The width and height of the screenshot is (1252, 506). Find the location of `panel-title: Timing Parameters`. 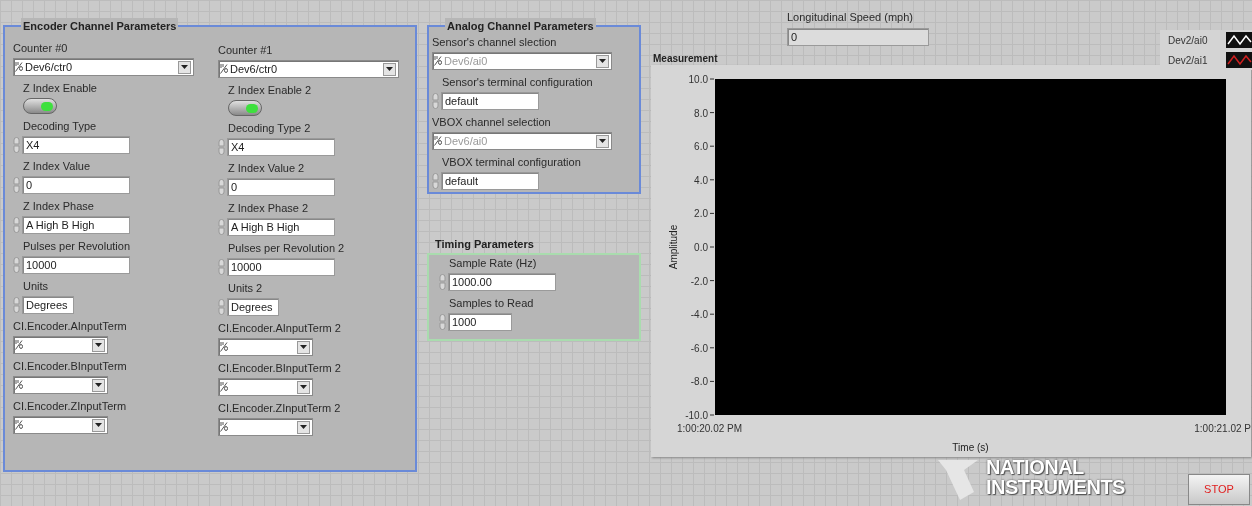

panel-title: Timing Parameters is located at coordinates (485, 244).